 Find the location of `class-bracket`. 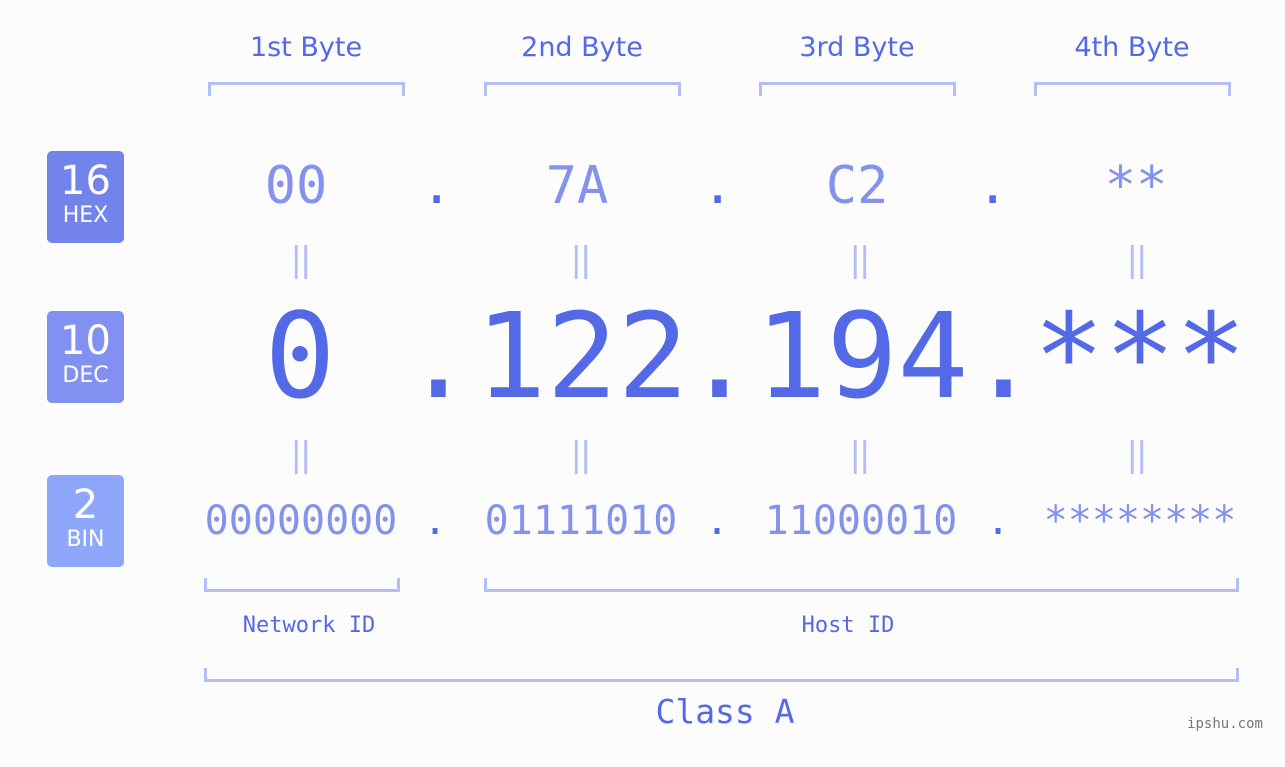

class-bracket is located at coordinates (721, 675).